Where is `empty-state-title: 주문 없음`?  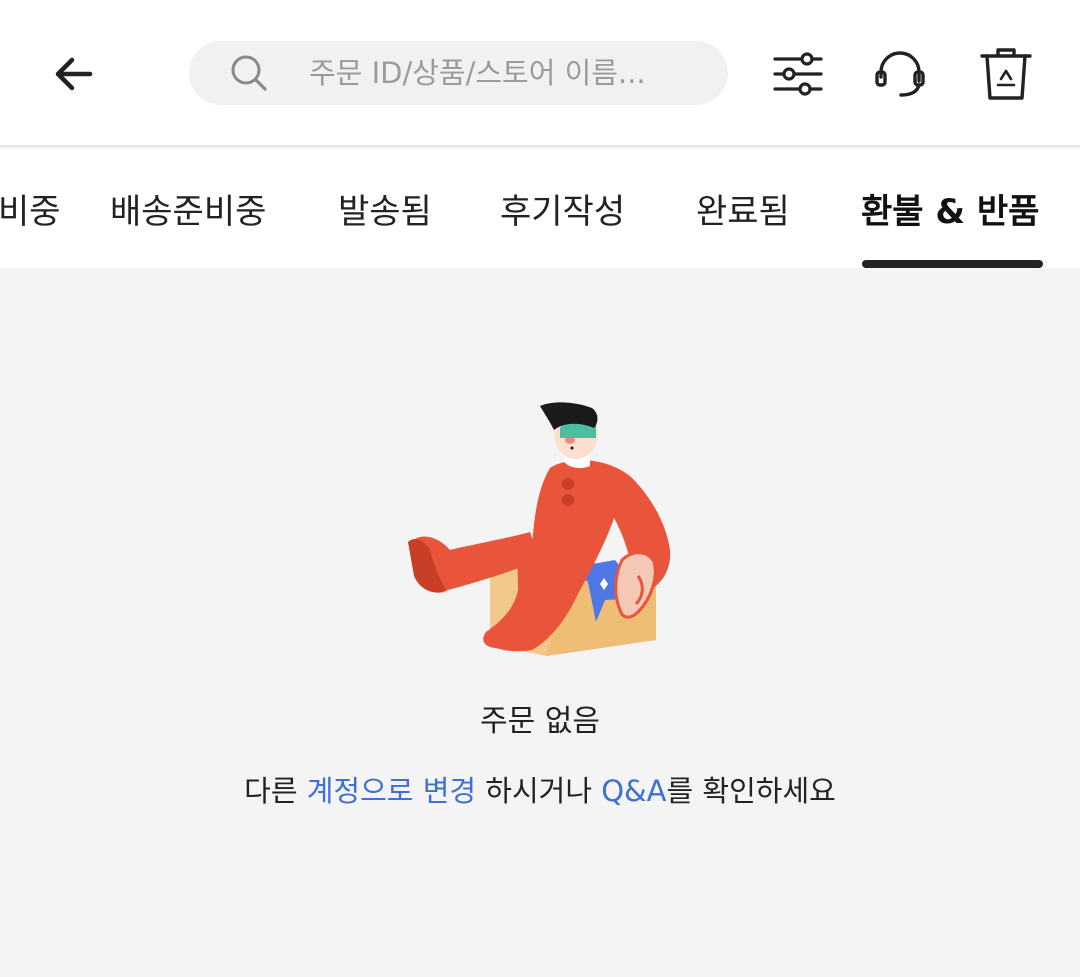 empty-state-title: 주문 없음 is located at coordinates (540, 721).